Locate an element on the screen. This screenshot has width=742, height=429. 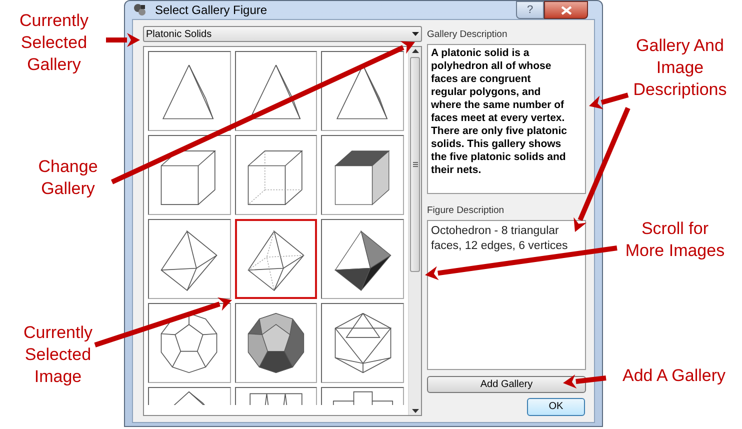
scrollbar is located at coordinates (414, 230).